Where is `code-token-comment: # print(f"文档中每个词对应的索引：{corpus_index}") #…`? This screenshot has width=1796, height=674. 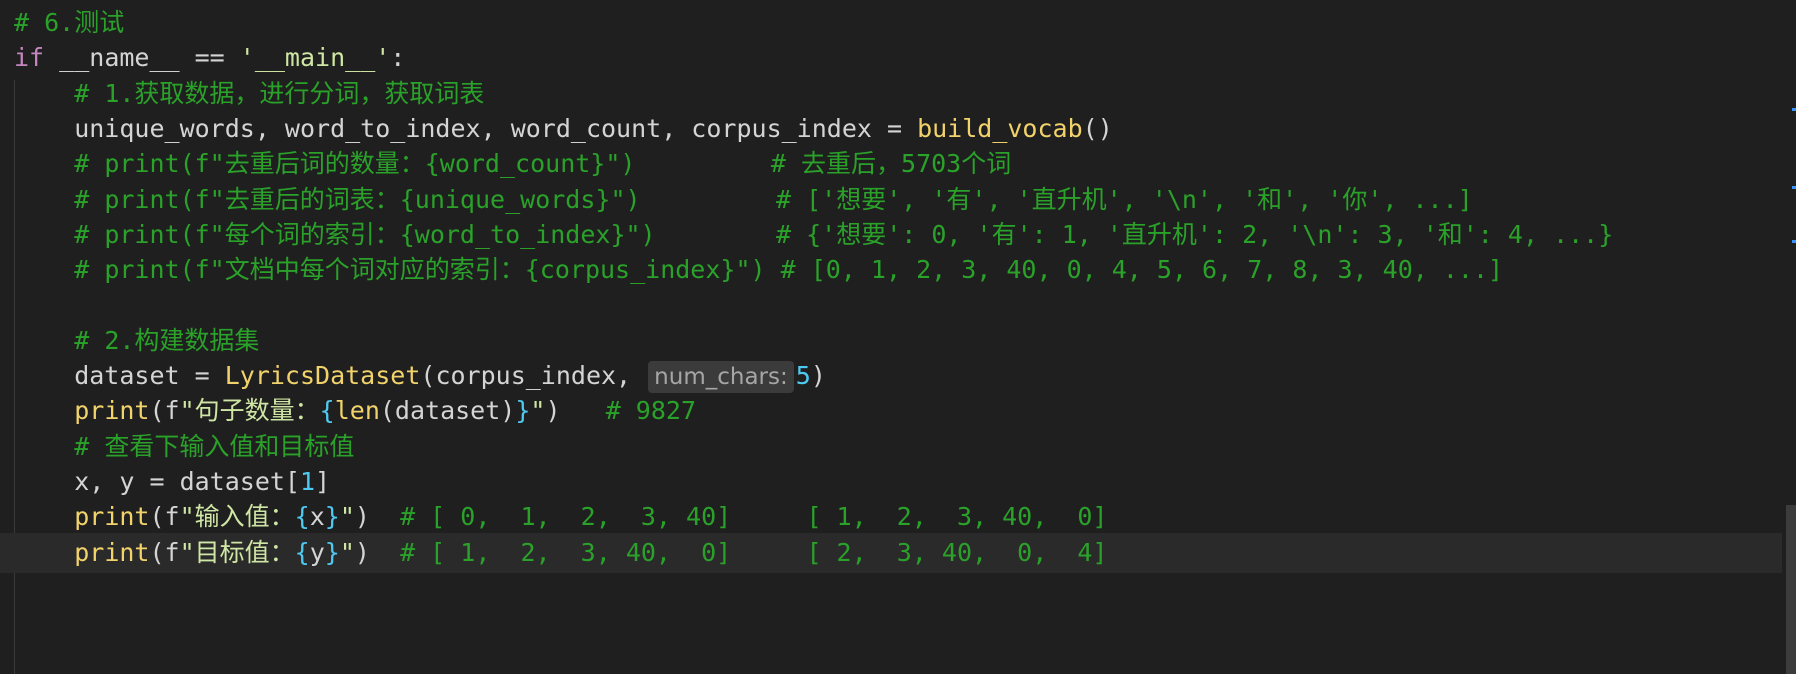
code-token-comment: # print(f"文档中每个词对应的索引：{corpus_index}") #… is located at coordinates (789, 270).